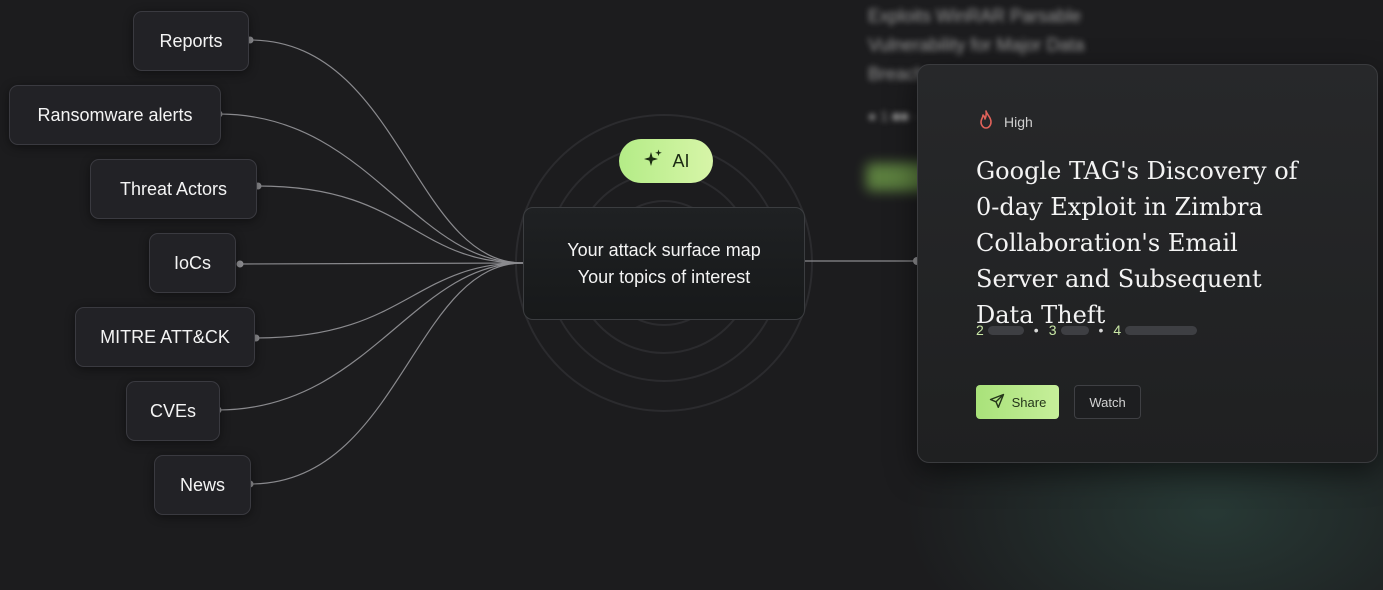 This screenshot has width=1383, height=590. I want to click on source-label: News, so click(202, 484).